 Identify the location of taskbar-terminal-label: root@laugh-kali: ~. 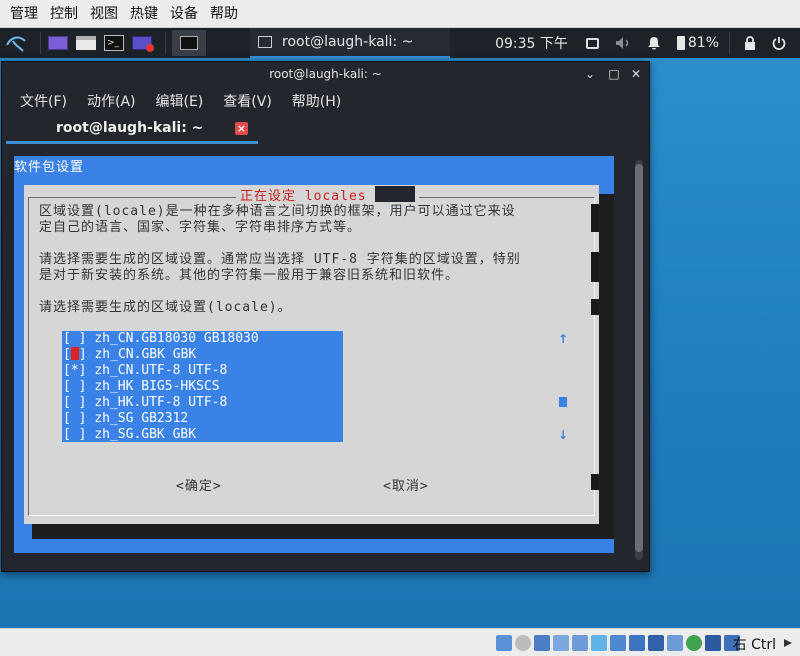
(348, 42).